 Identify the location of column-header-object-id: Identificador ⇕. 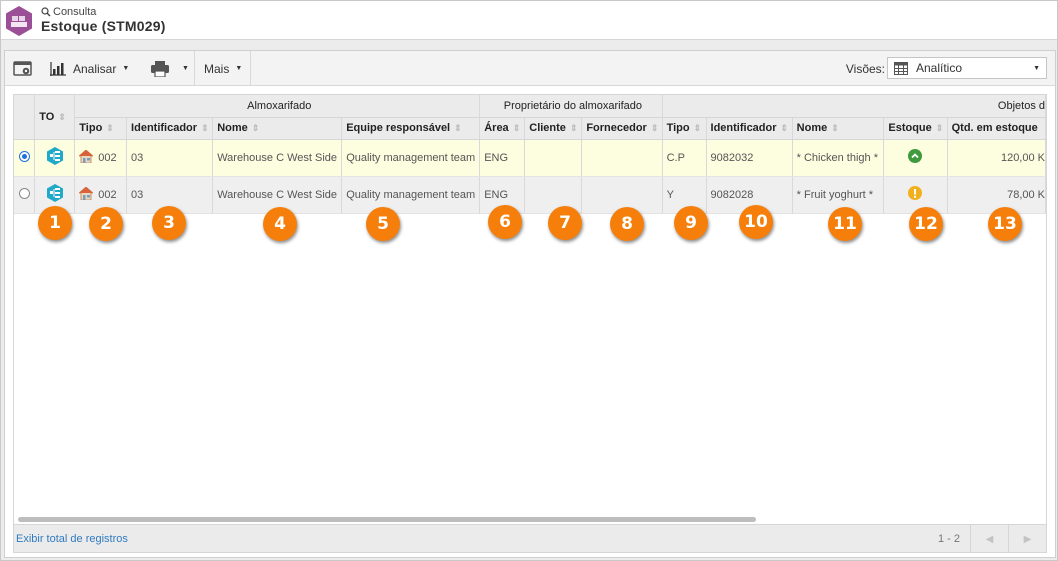
(749, 128).